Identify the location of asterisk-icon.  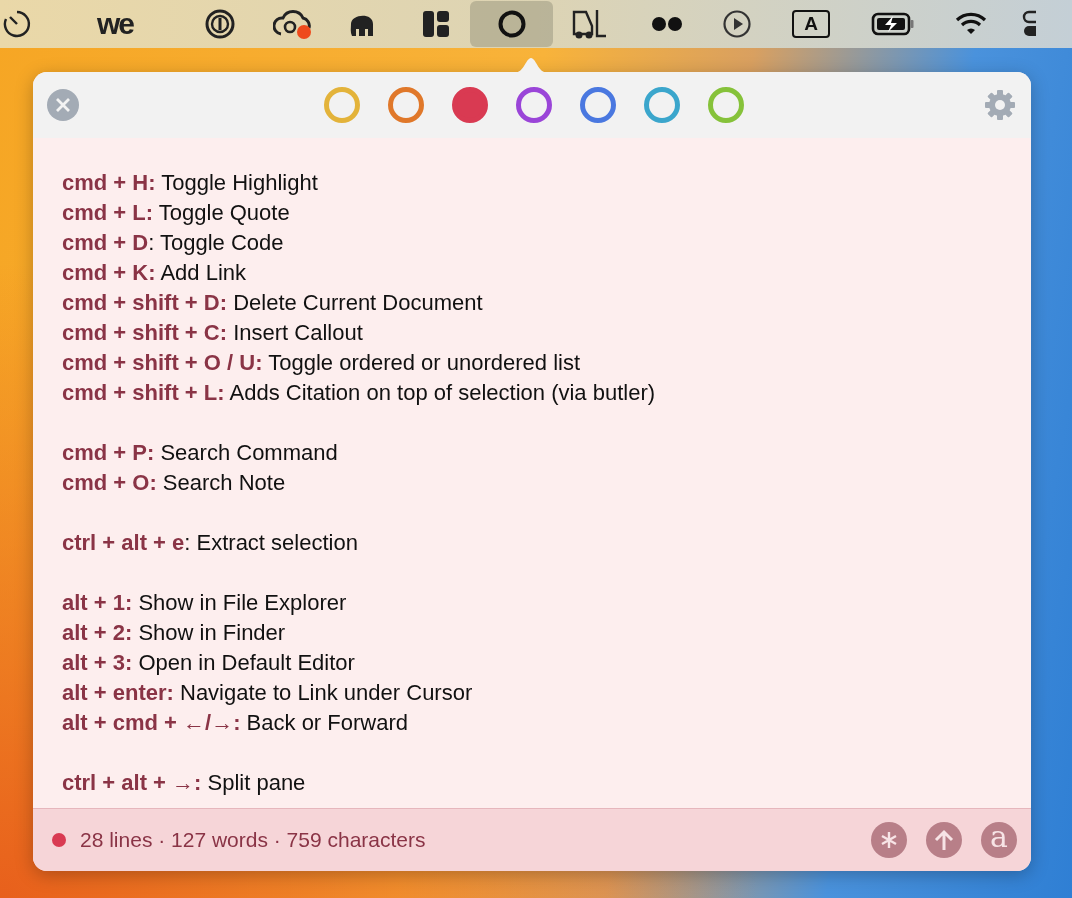
(889, 840).